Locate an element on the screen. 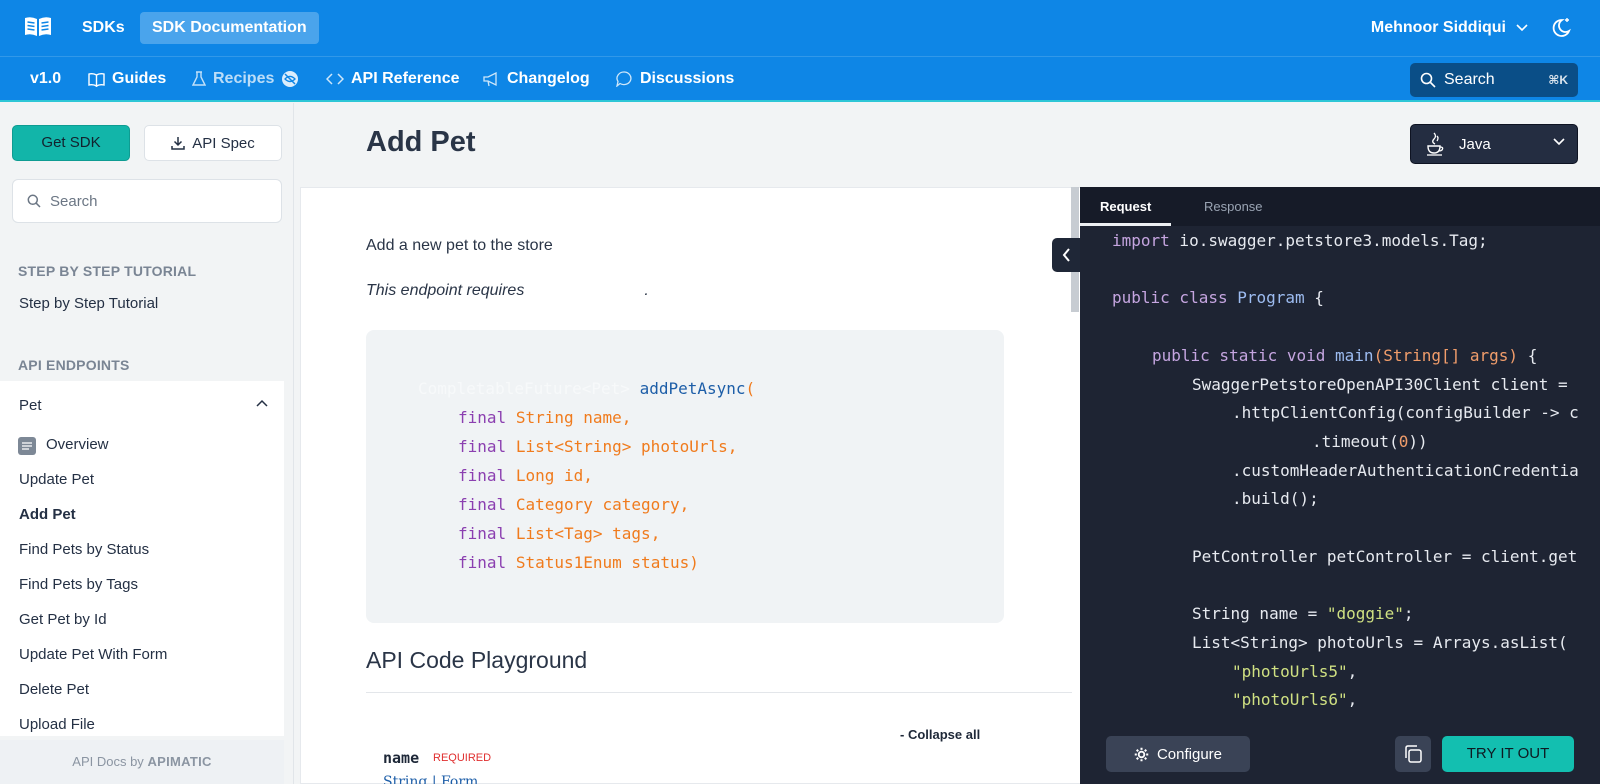  nav-recipes: Recipes is located at coordinates (245, 79).